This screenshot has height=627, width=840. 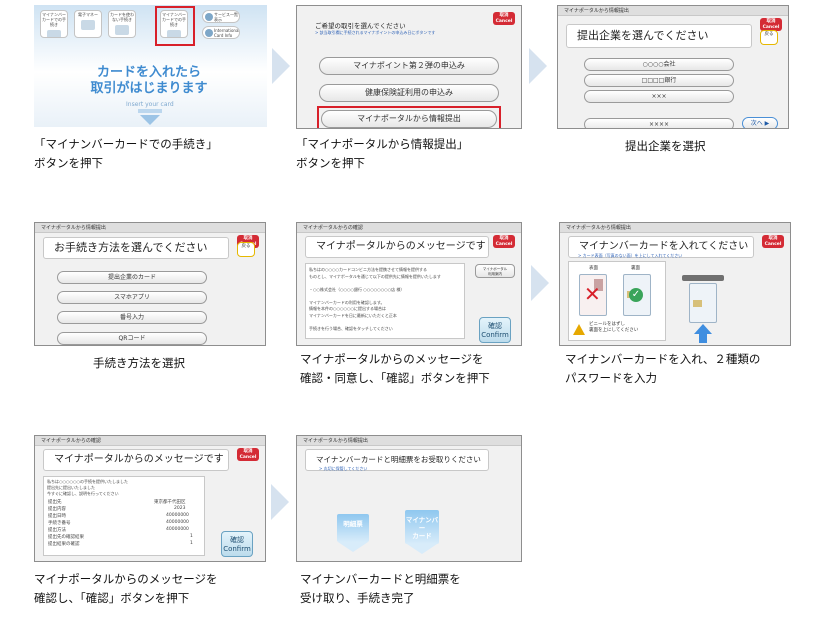 What do you see at coordinates (150, 111) in the screenshot?
I see `insert-slot-graphic` at bounding box center [150, 111].